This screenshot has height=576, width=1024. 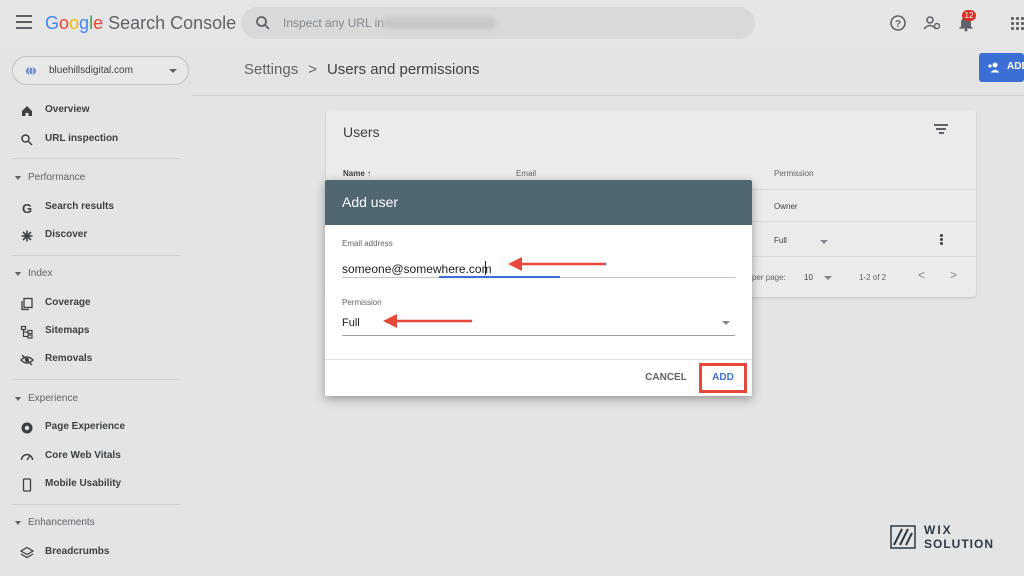 I want to click on email-field-label: Email address, so click(x=367, y=243).